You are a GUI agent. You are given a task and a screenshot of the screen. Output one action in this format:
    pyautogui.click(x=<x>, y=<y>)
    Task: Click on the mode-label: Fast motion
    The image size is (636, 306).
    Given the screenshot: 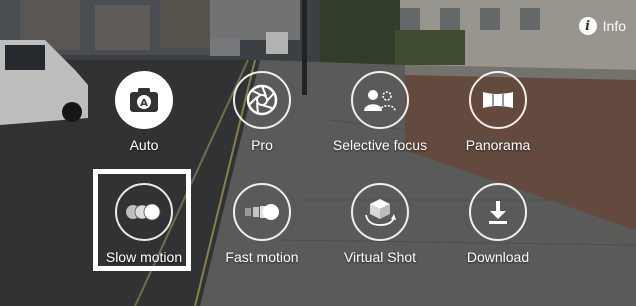 What is the action you would take?
    pyautogui.click(x=262, y=257)
    